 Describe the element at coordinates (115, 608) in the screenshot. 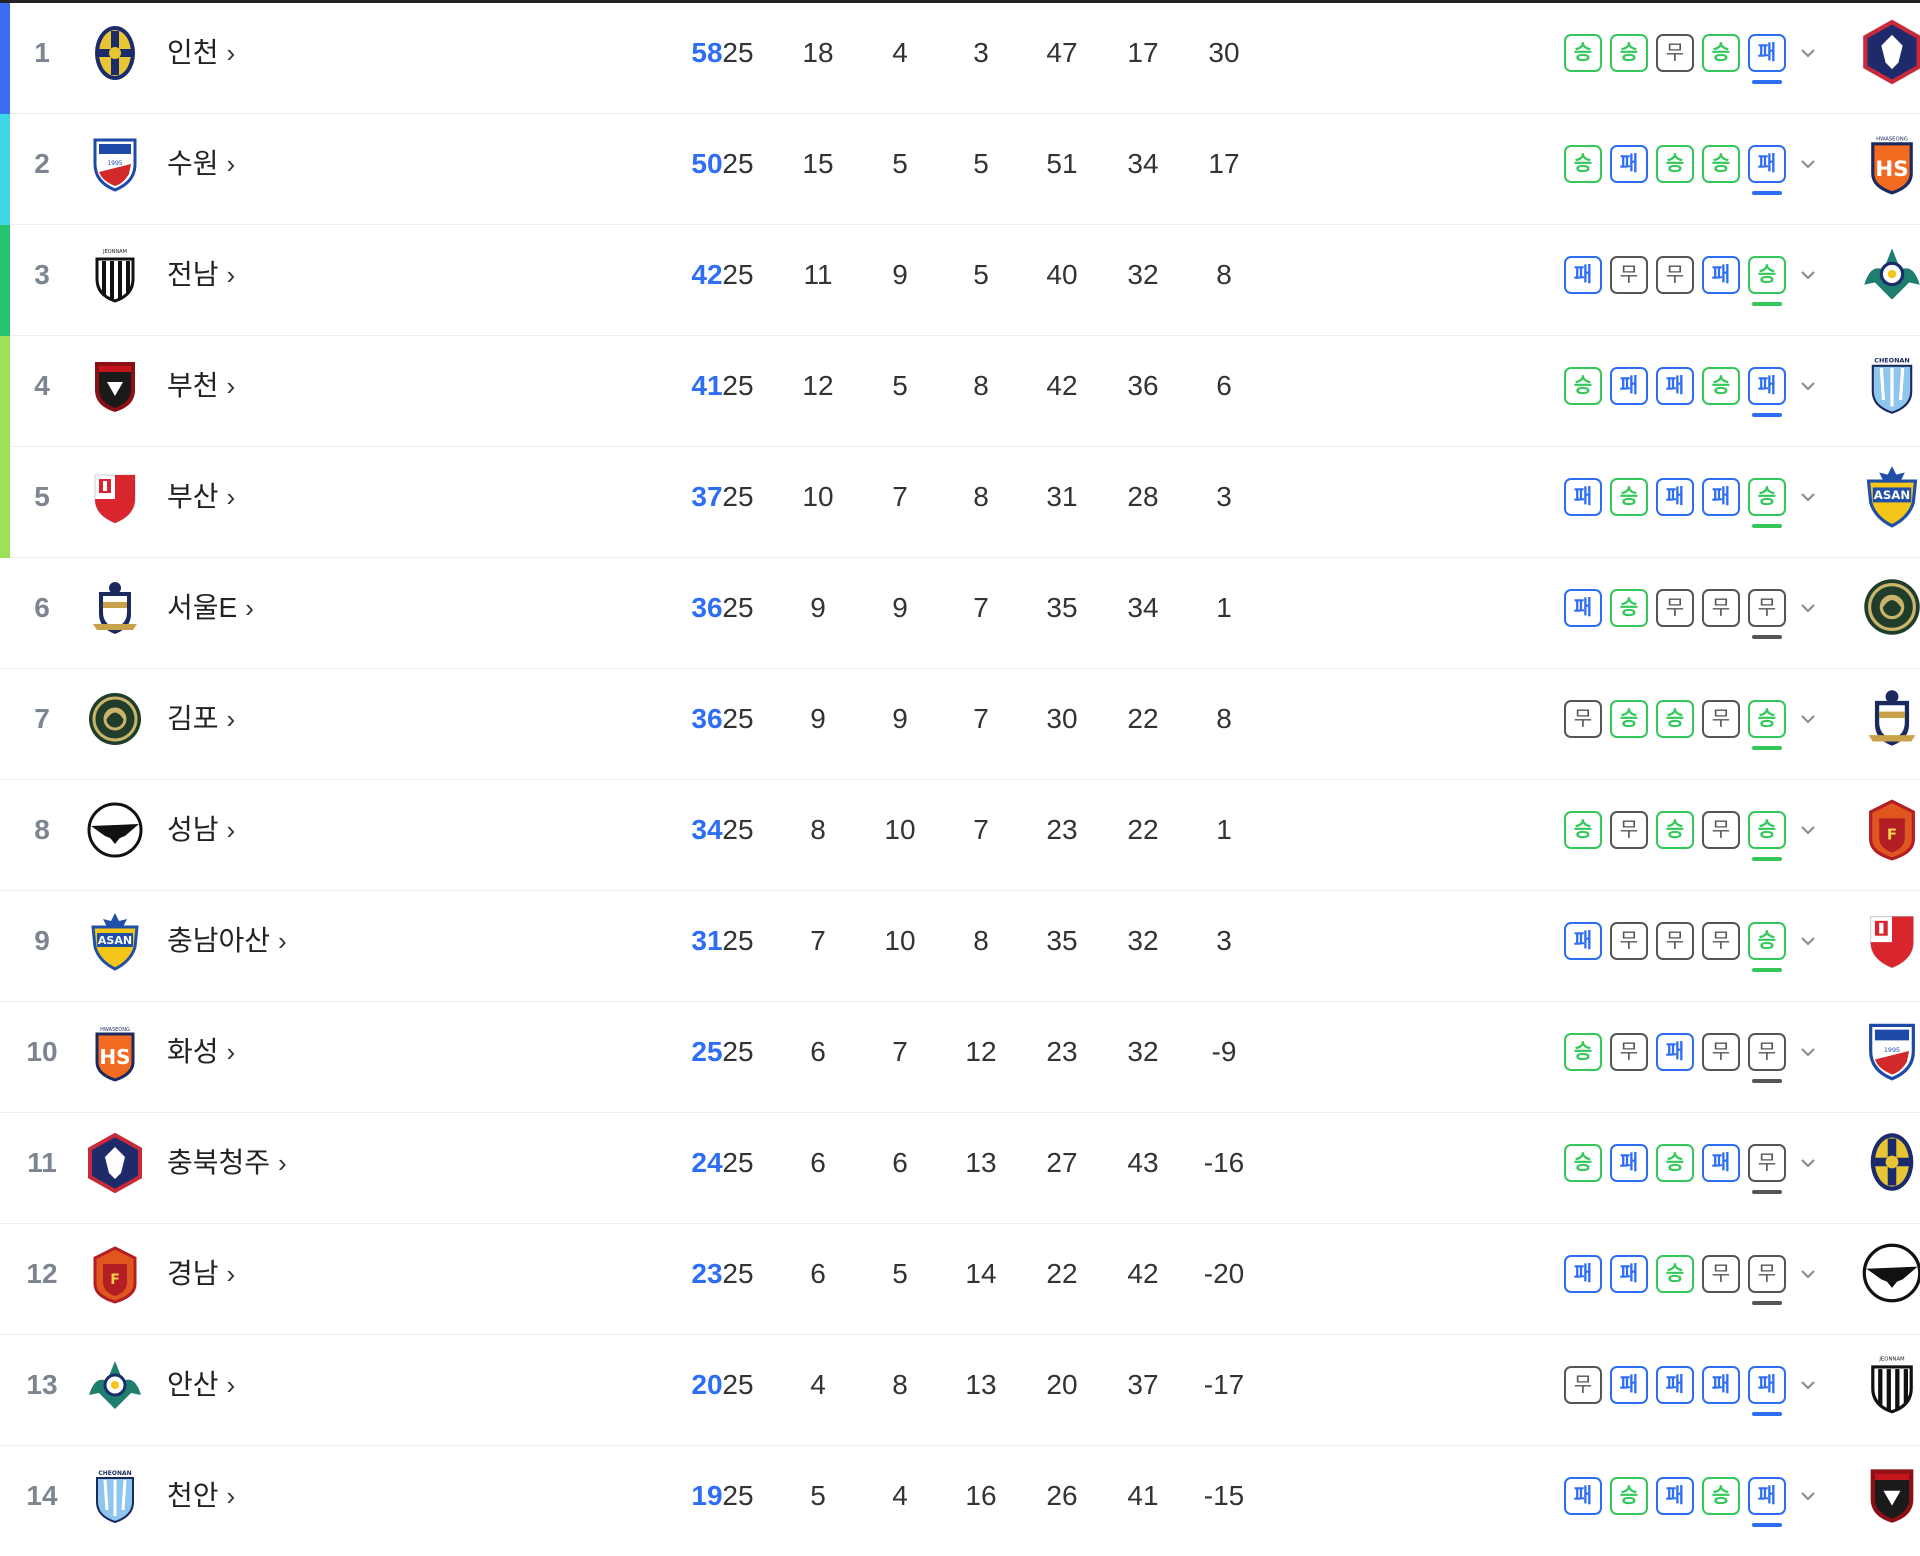

I see `seoul-e-crest-icon` at that location.